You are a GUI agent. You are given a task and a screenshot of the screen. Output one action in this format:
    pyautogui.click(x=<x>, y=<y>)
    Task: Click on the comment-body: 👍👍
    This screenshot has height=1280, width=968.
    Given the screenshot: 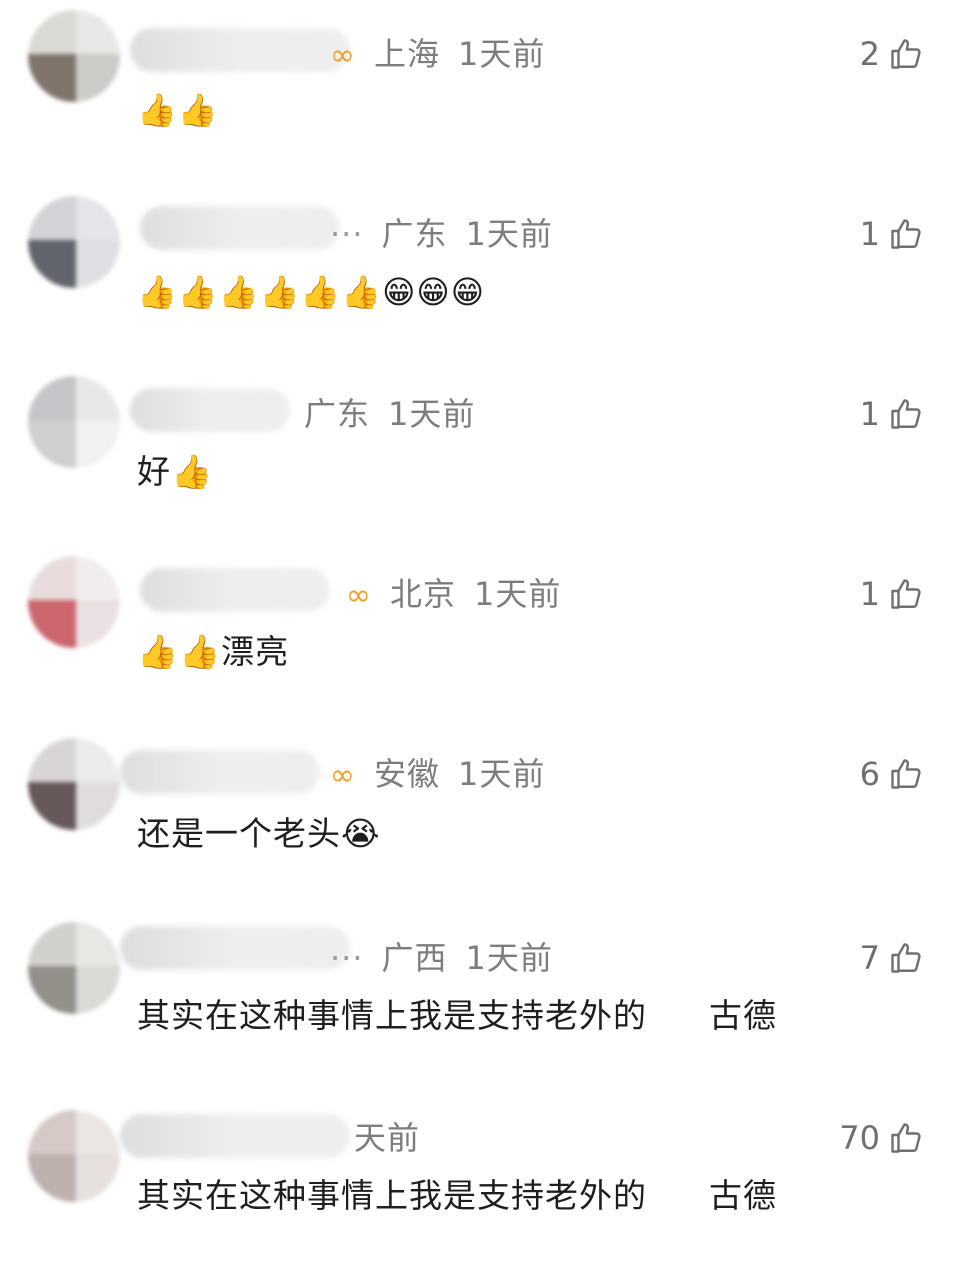 What is the action you would take?
    pyautogui.click(x=178, y=110)
    